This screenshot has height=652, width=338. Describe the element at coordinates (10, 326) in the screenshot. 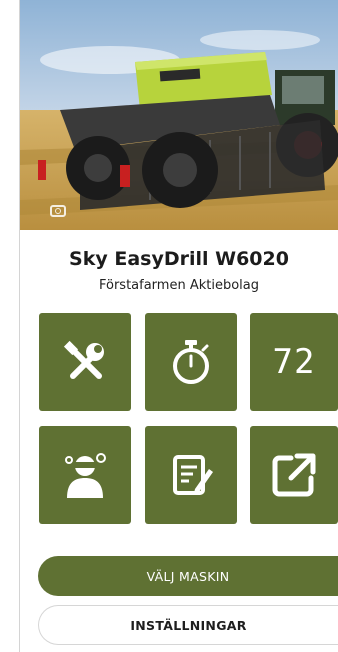

I see `left-gutter` at that location.